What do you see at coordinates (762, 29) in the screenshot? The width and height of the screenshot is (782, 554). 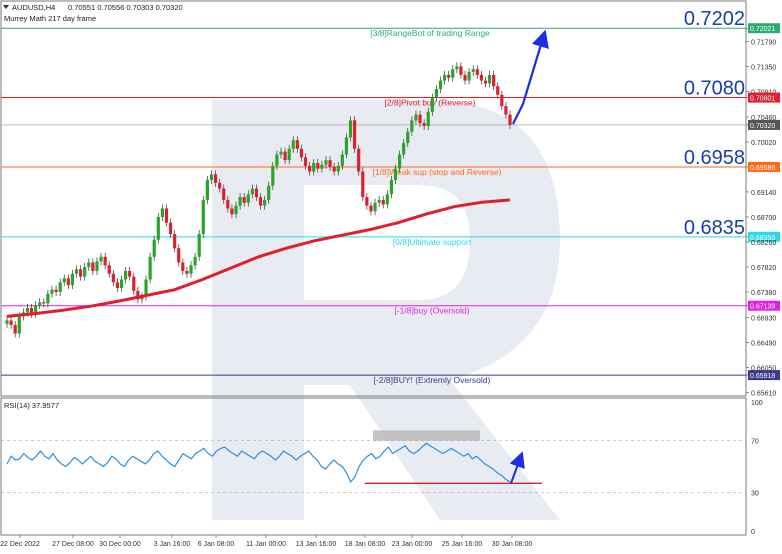 I see `price-tag-label: 0.72021` at bounding box center [762, 29].